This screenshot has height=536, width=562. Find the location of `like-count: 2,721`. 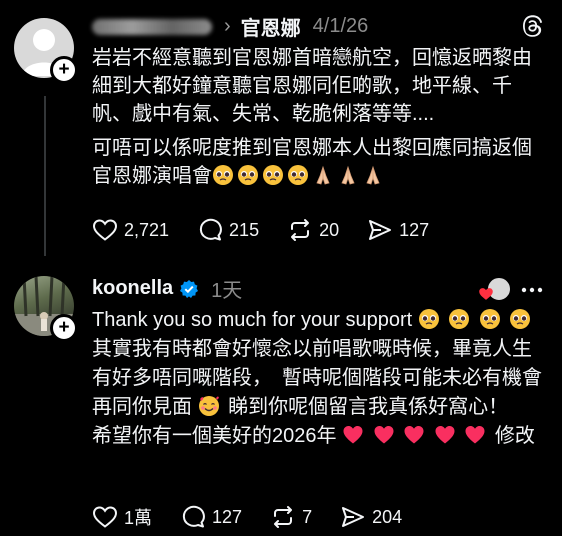

like-count: 2,721 is located at coordinates (147, 229).